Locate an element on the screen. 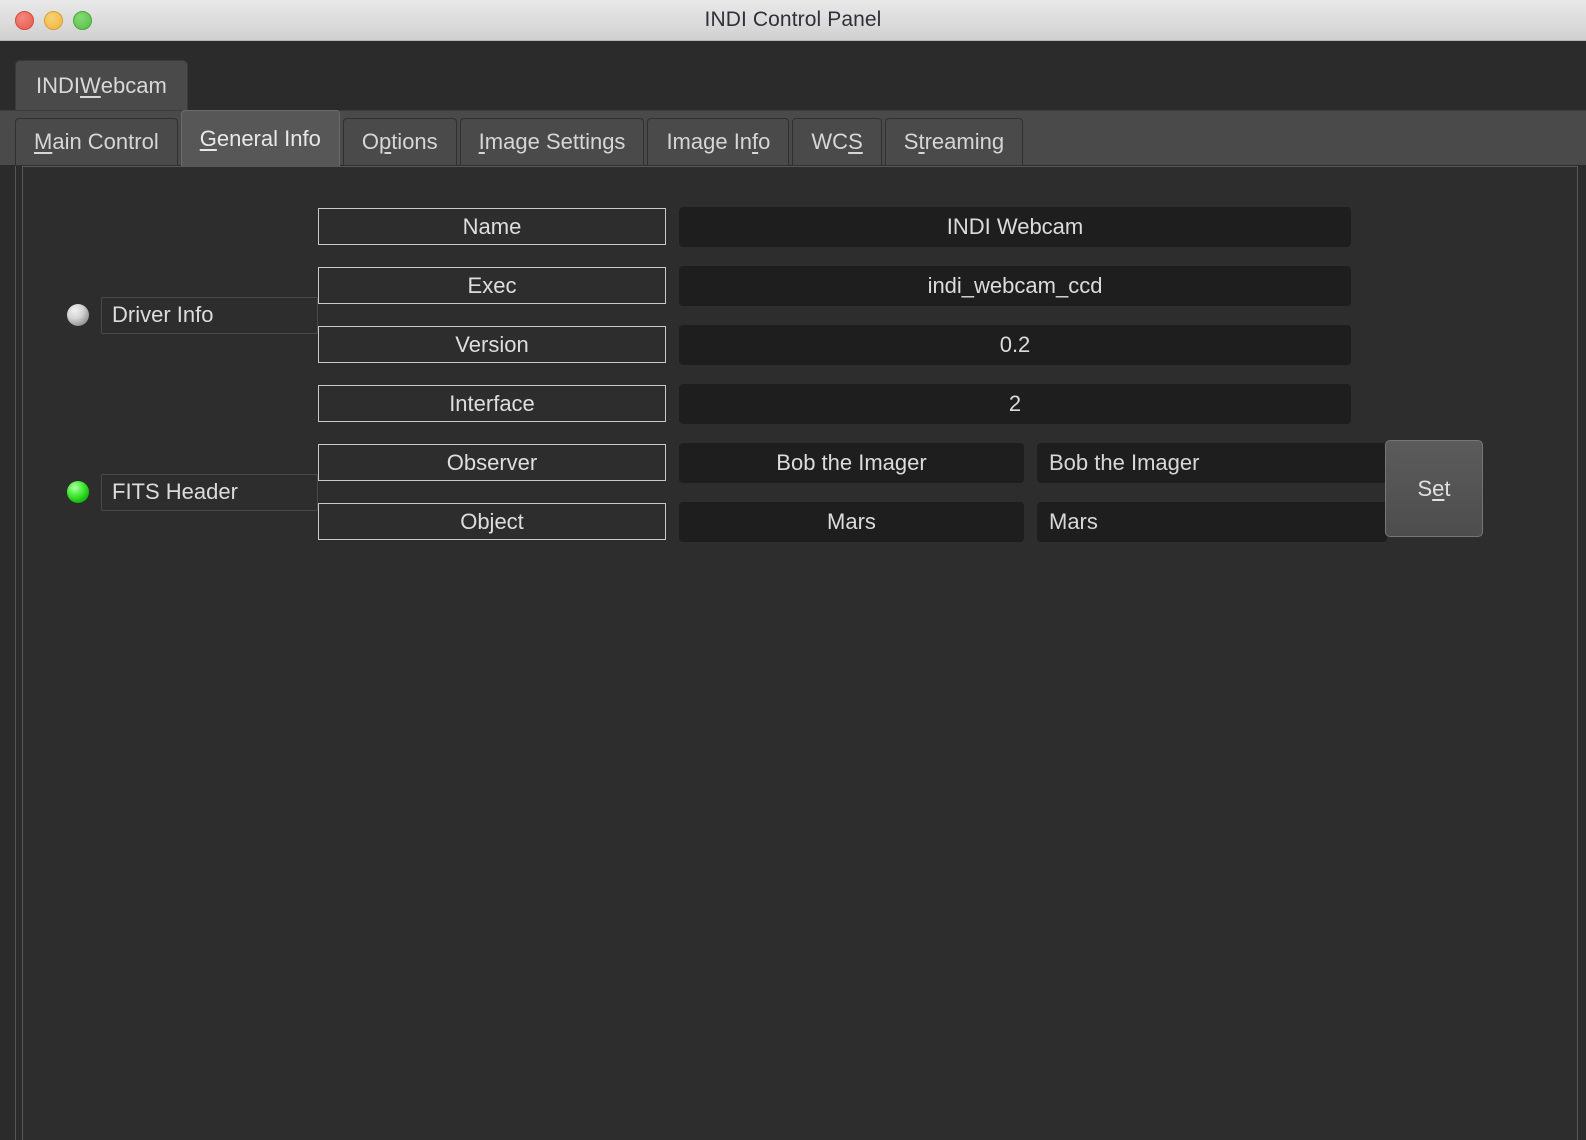  field-value-object: Mars is located at coordinates (851, 521).